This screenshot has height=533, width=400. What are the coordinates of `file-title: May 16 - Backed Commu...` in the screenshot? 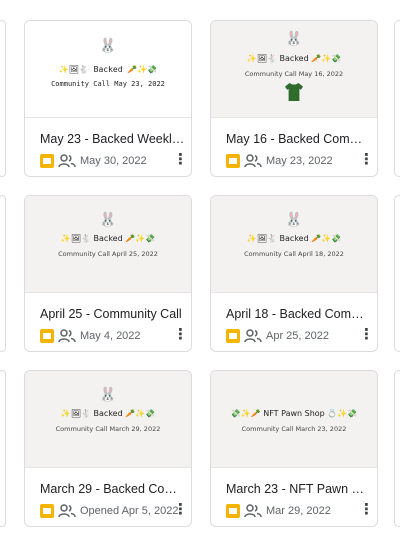 It's located at (298, 139).